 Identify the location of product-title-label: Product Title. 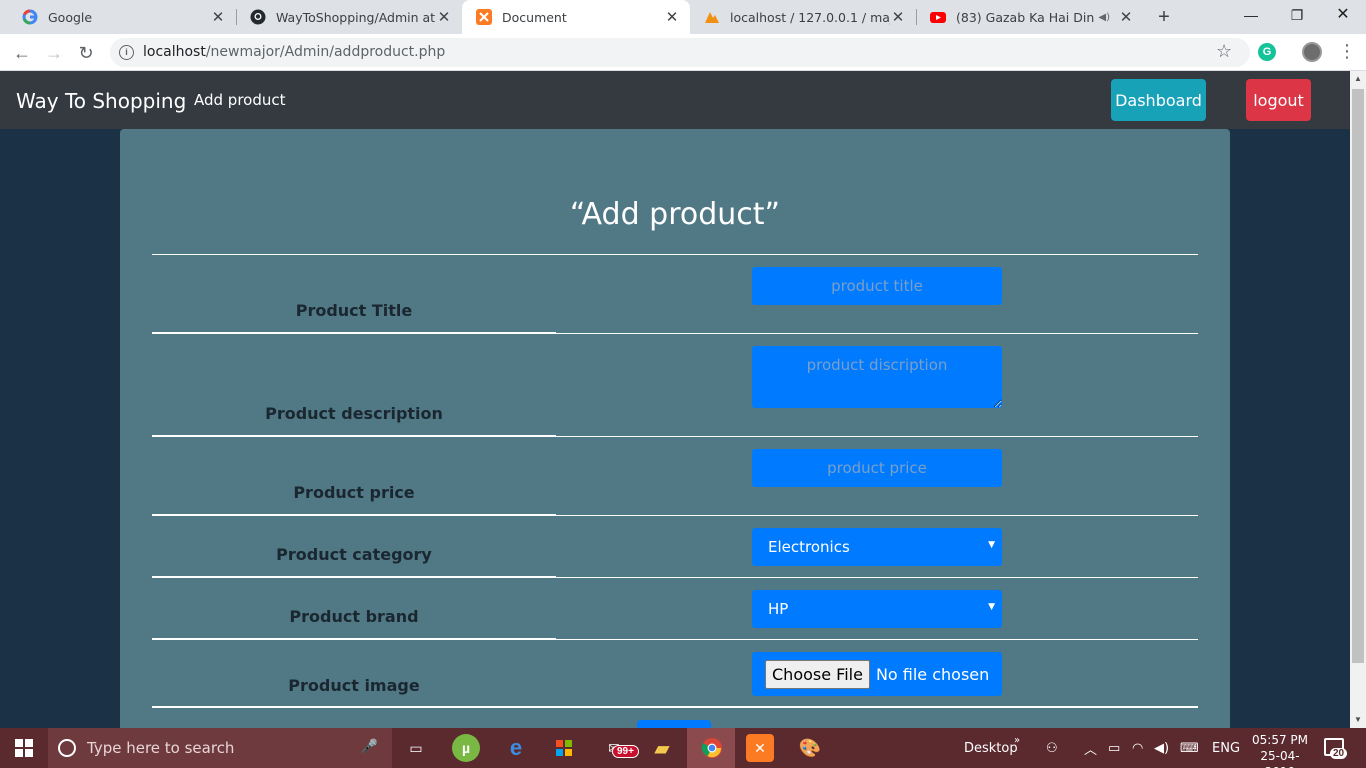
(354, 310).